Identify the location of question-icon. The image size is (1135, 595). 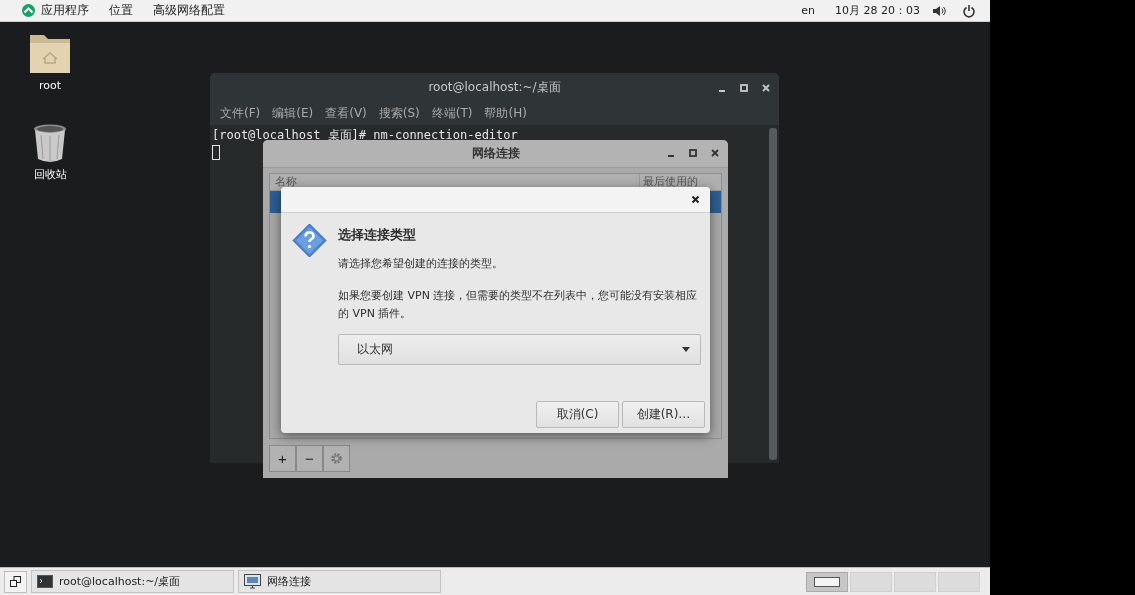
(309, 240).